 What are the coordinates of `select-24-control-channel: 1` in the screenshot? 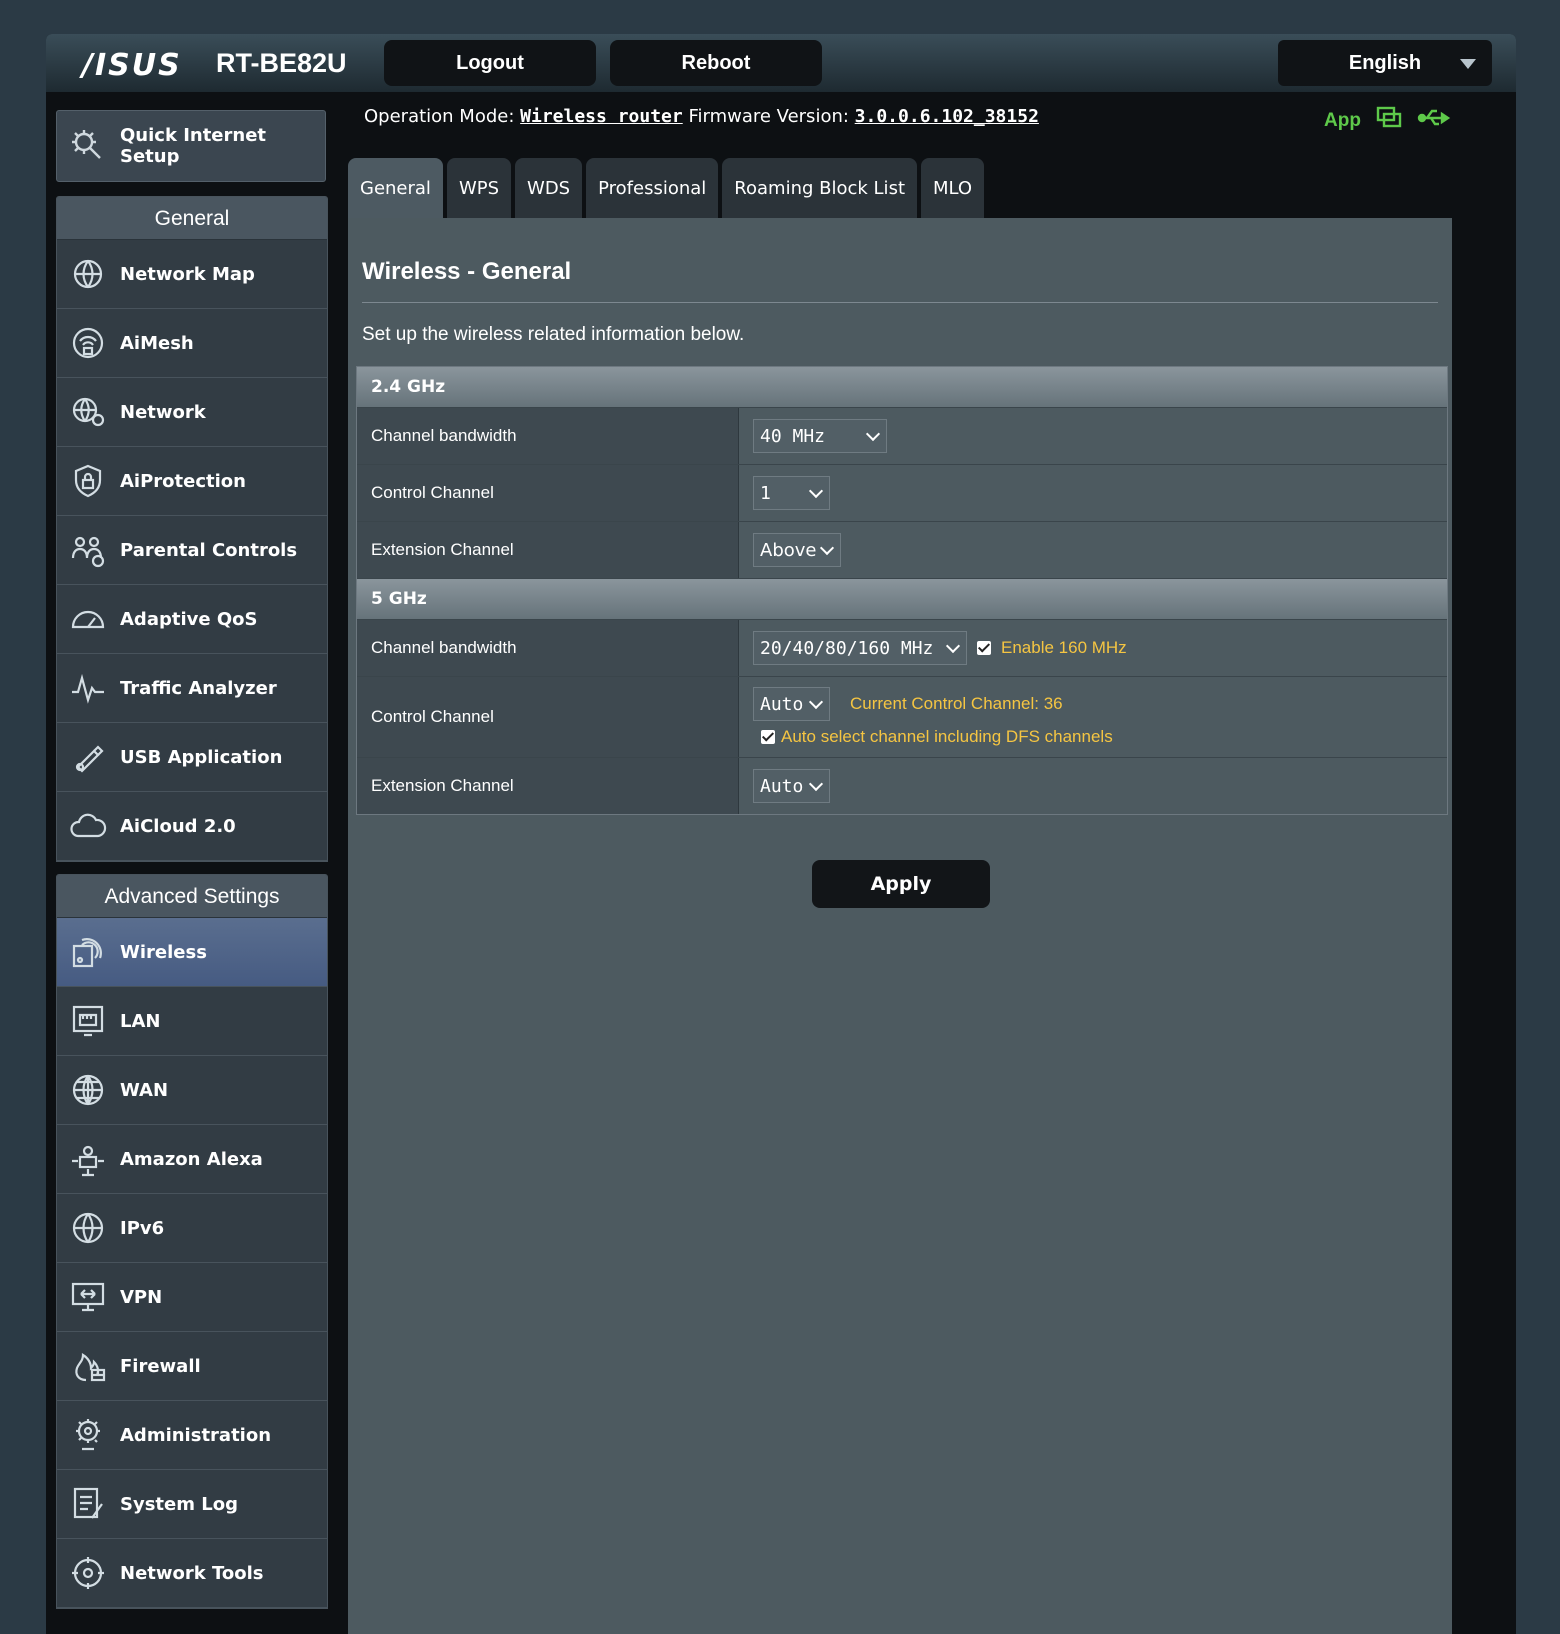 It's located at (791, 493).